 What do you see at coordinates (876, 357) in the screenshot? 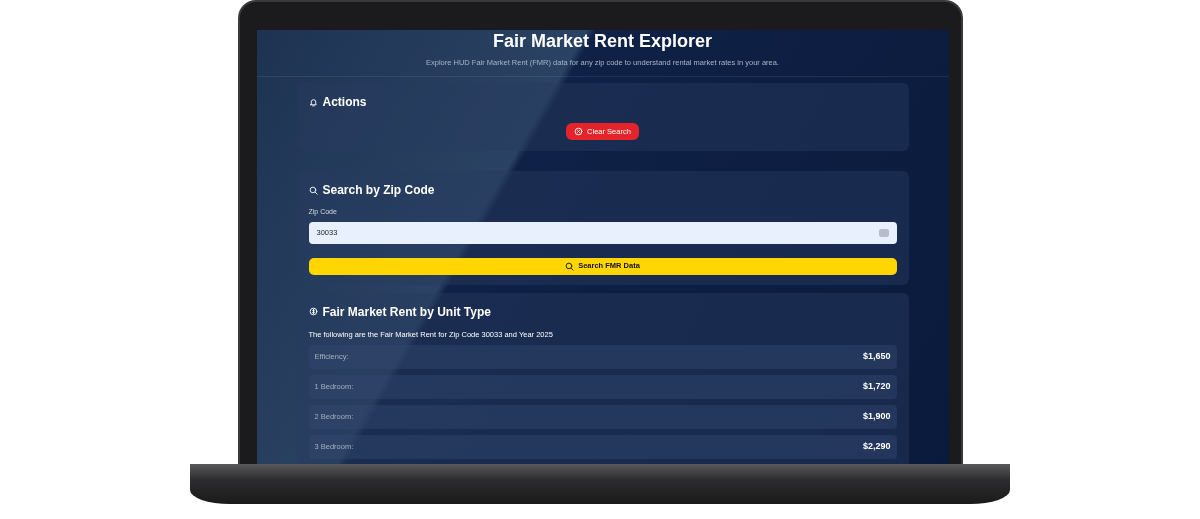
I see `rent-value: $1,650` at bounding box center [876, 357].